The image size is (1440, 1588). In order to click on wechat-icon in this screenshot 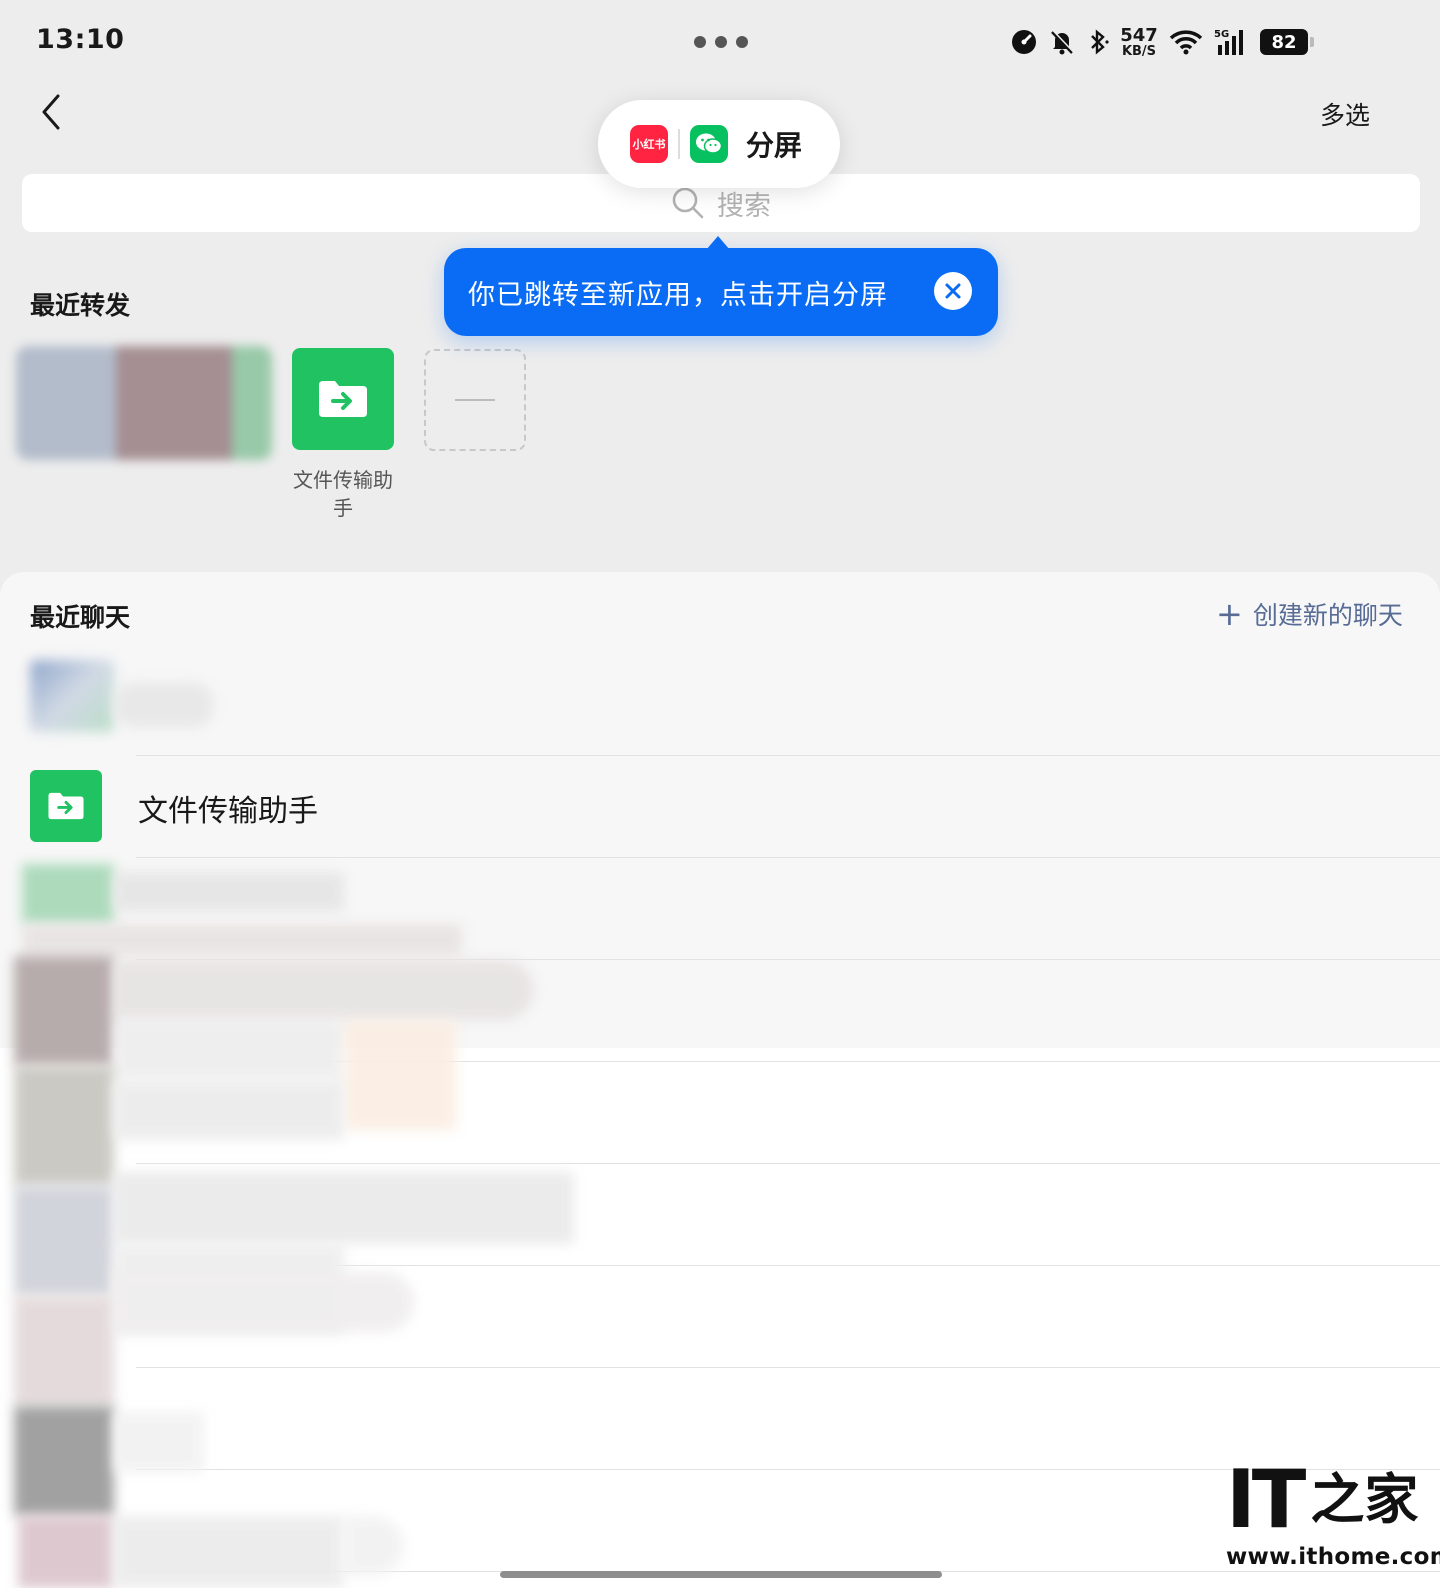, I will do `click(709, 144)`.